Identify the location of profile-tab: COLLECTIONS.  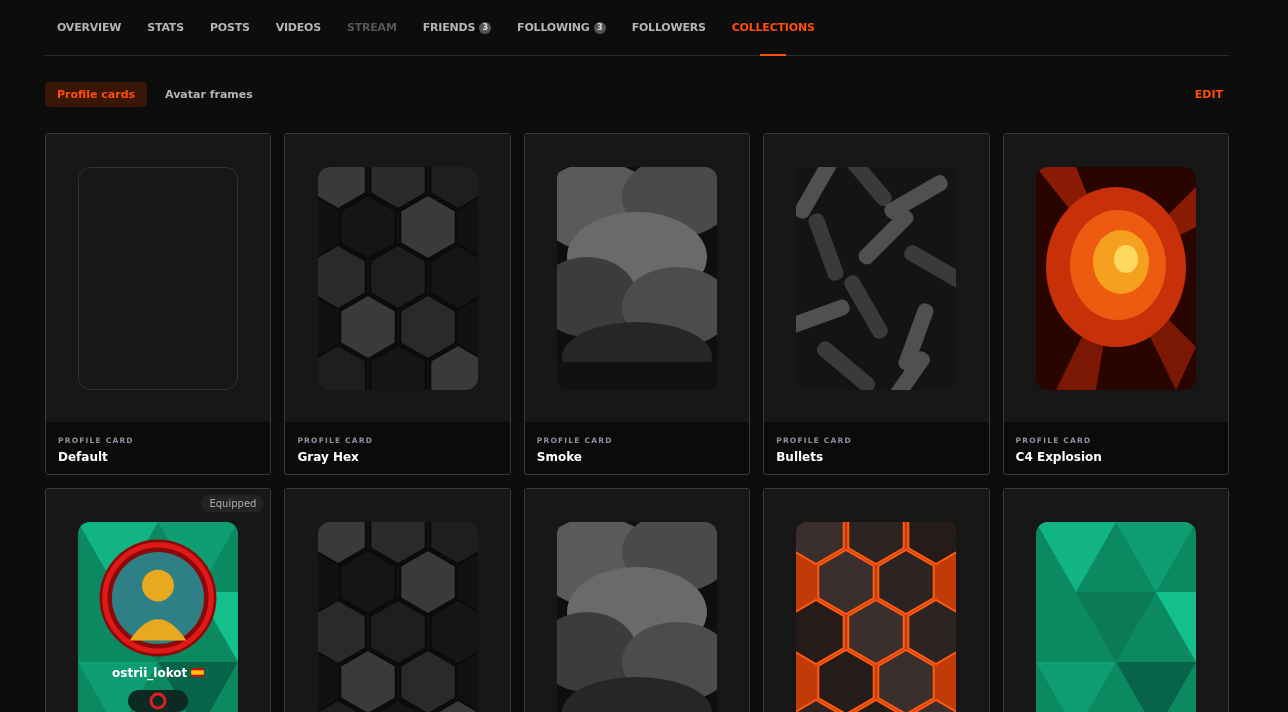
(773, 27).